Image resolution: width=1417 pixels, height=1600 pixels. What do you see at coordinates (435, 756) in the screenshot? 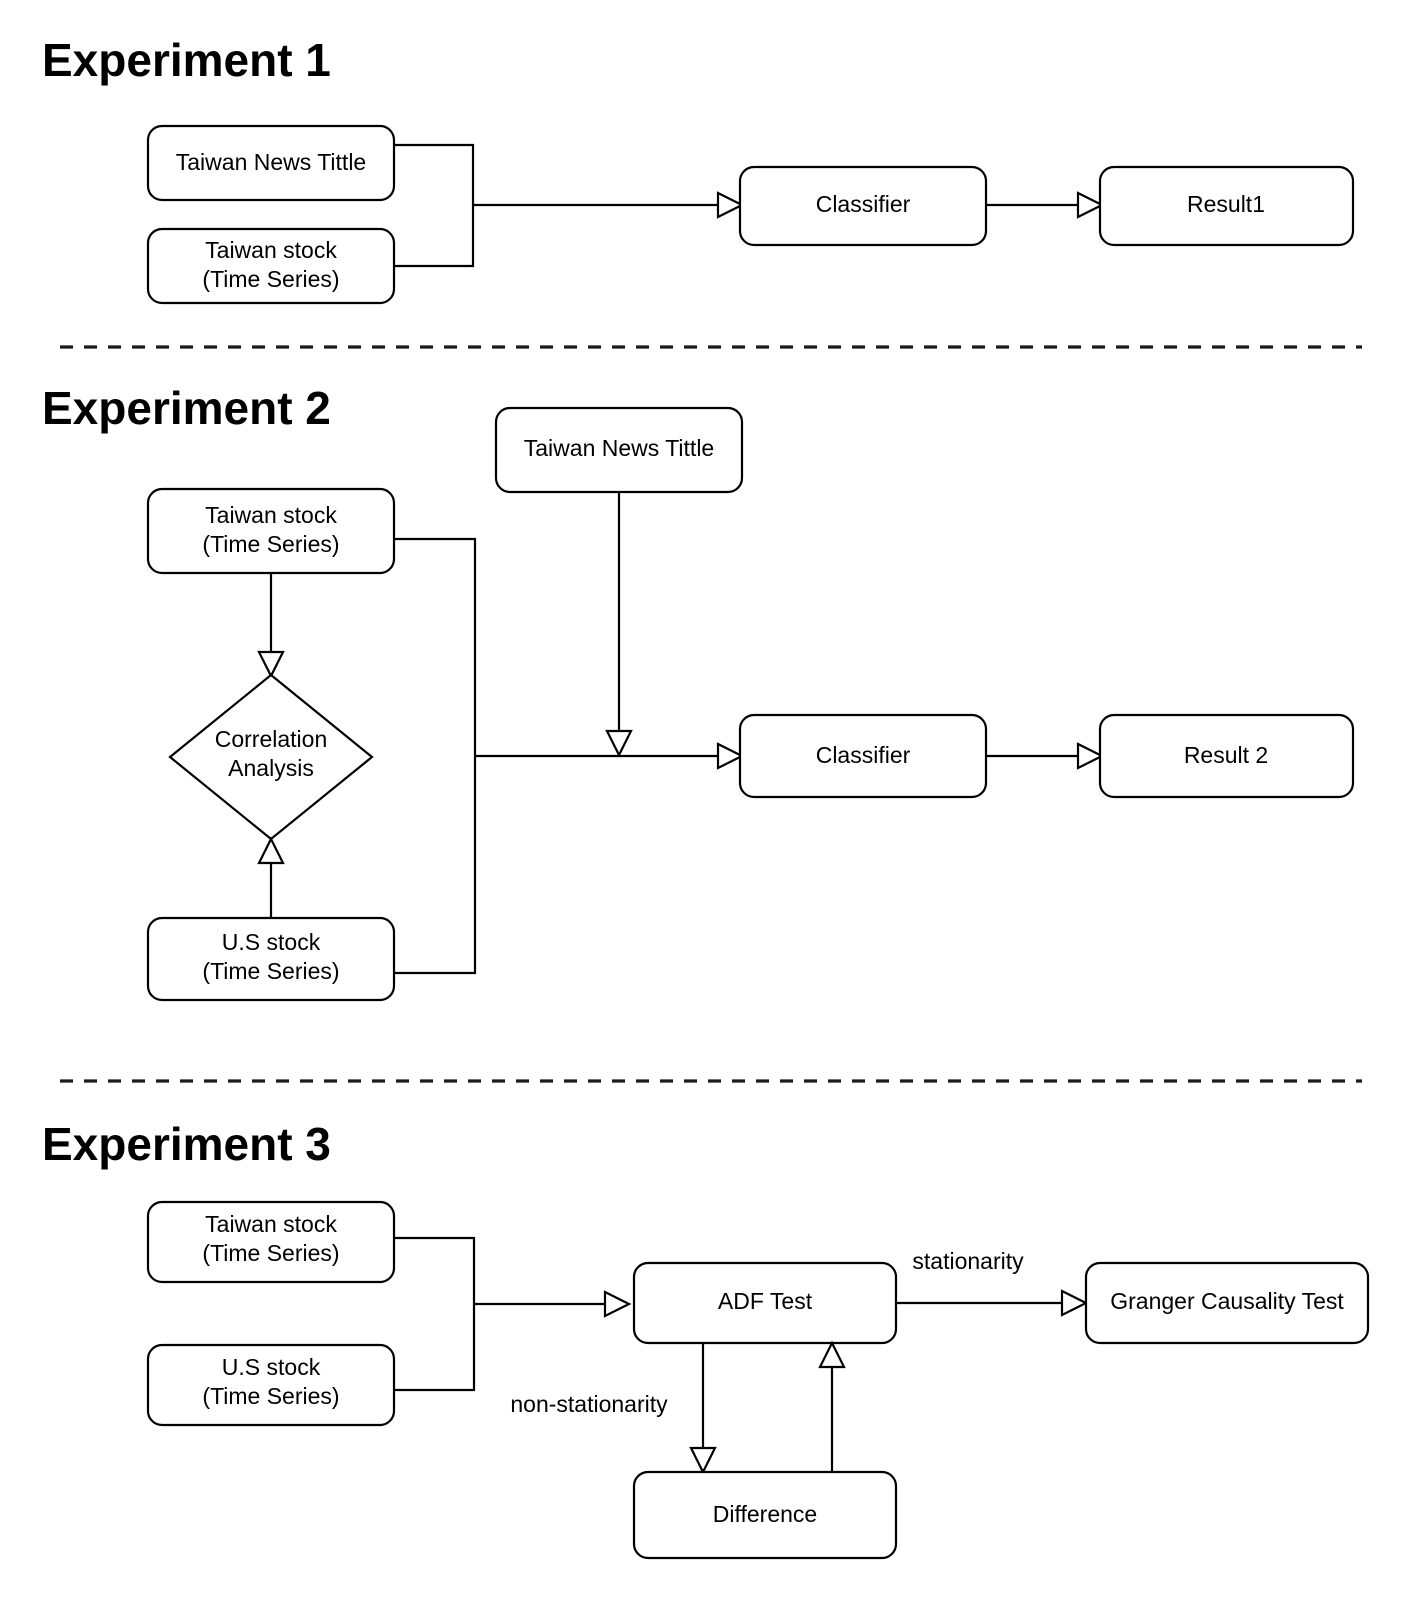
I see `edge-e2-sources-bus` at bounding box center [435, 756].